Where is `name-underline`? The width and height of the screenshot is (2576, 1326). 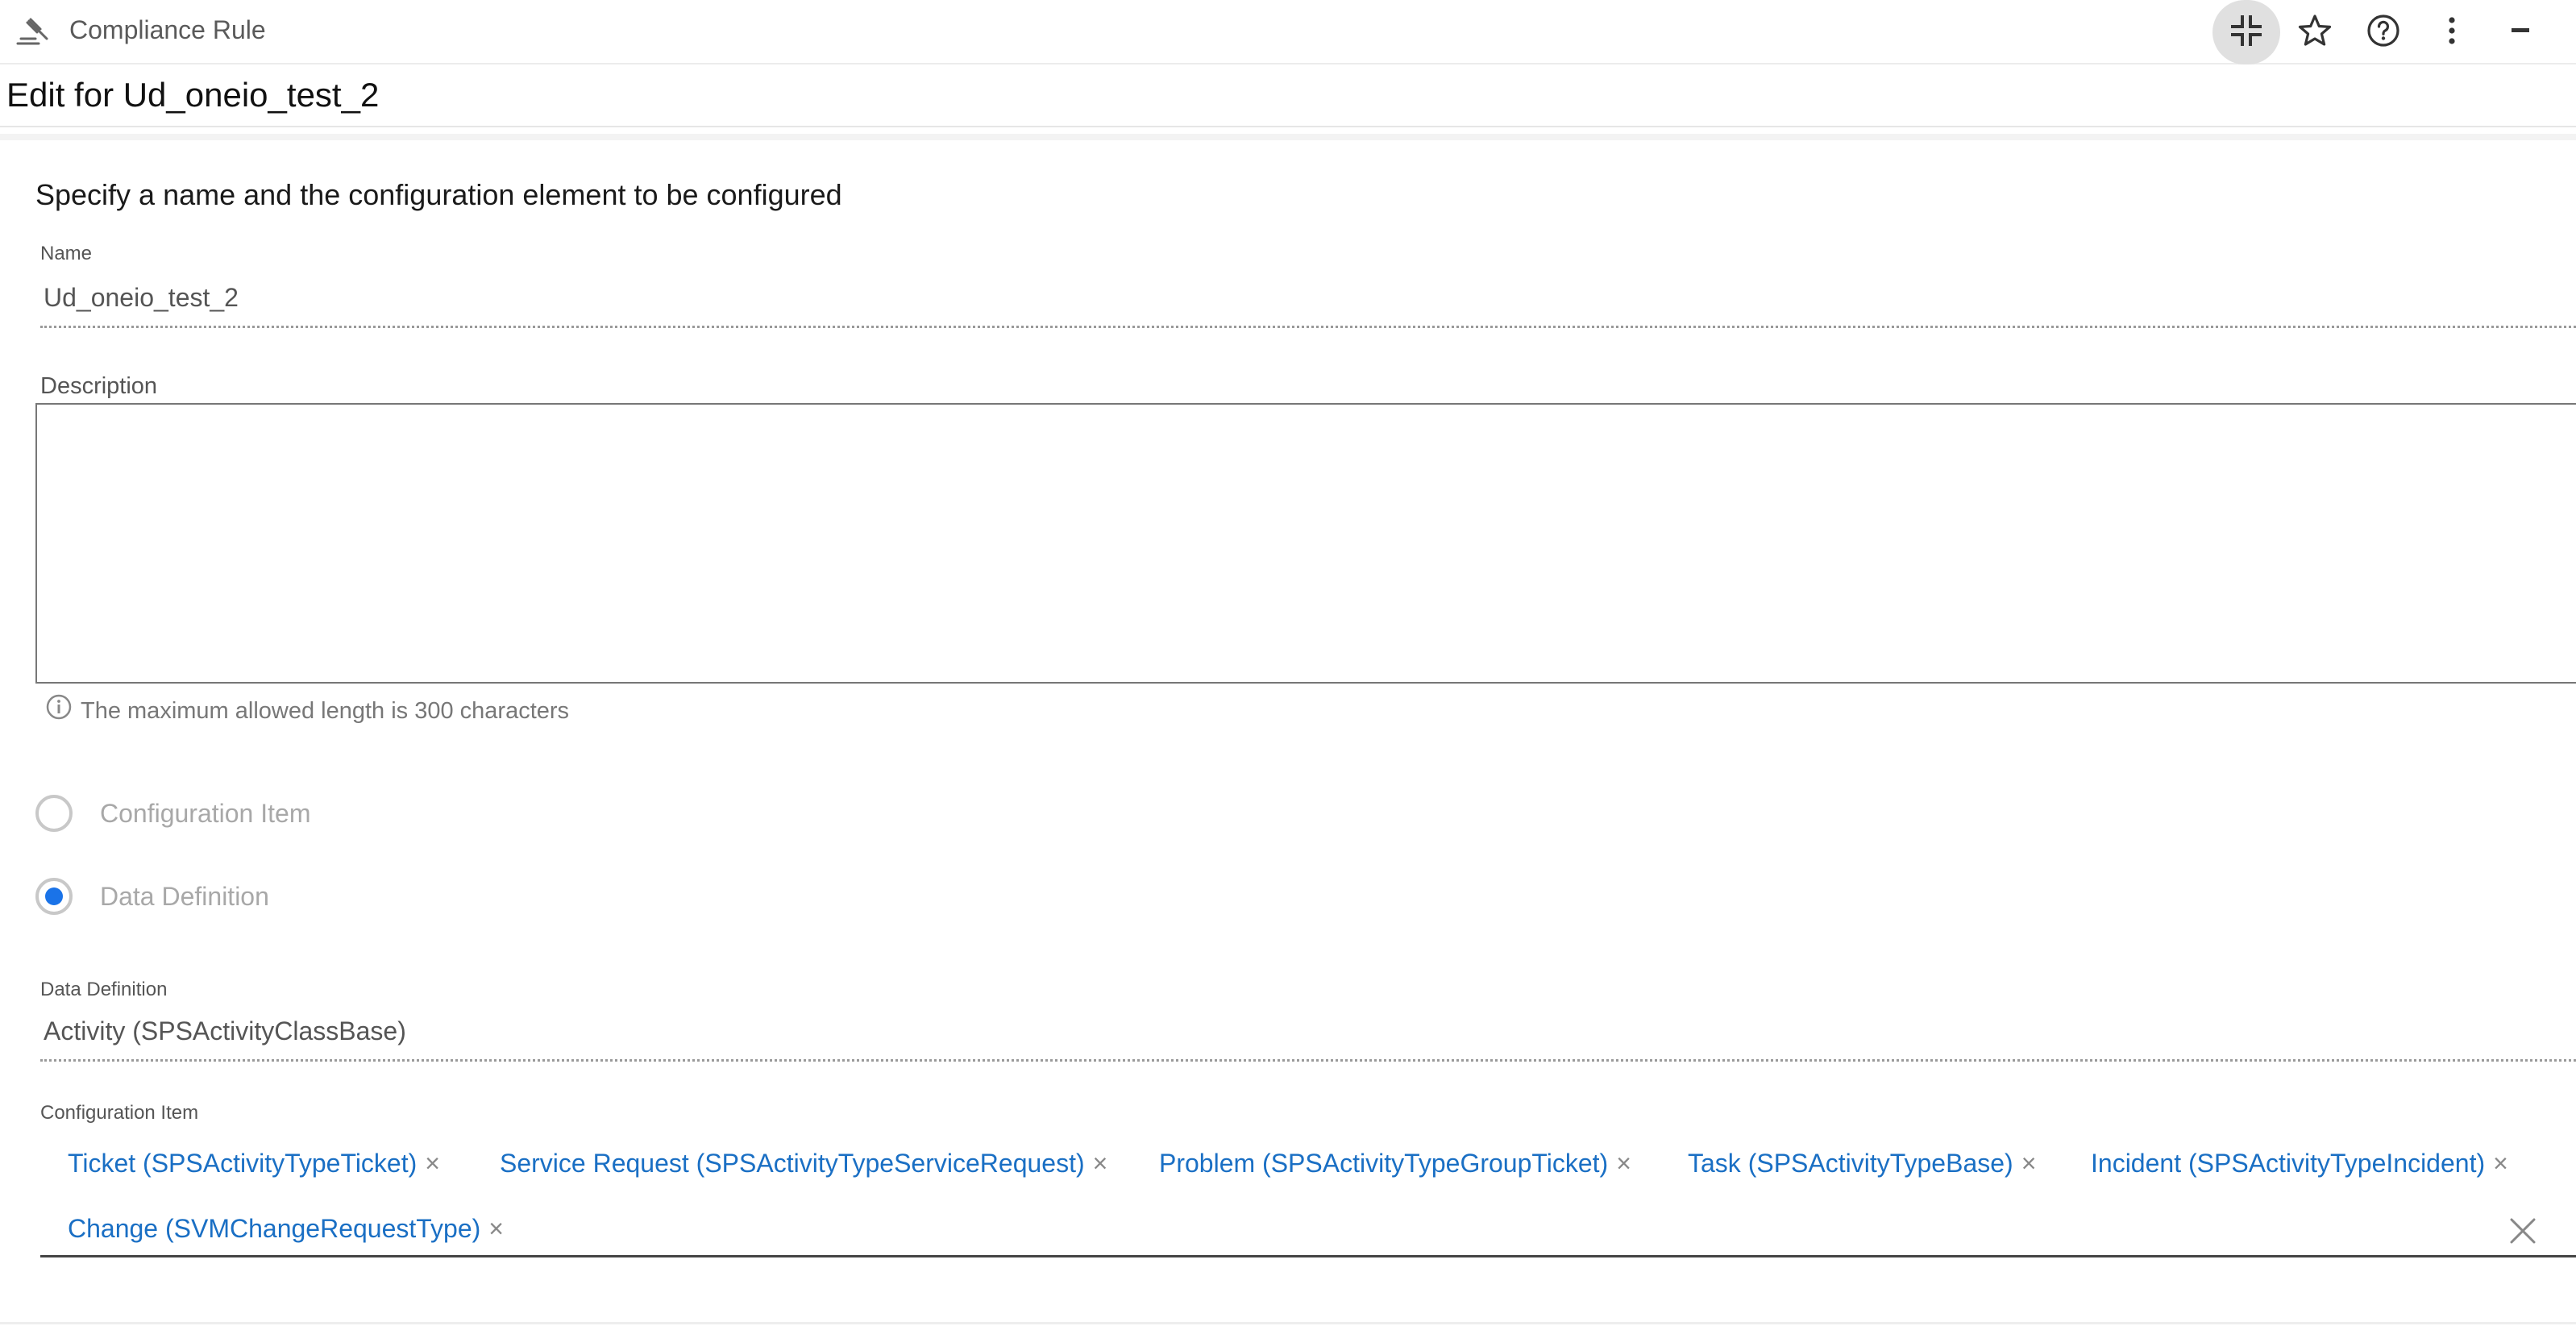 name-underline is located at coordinates (1308, 327).